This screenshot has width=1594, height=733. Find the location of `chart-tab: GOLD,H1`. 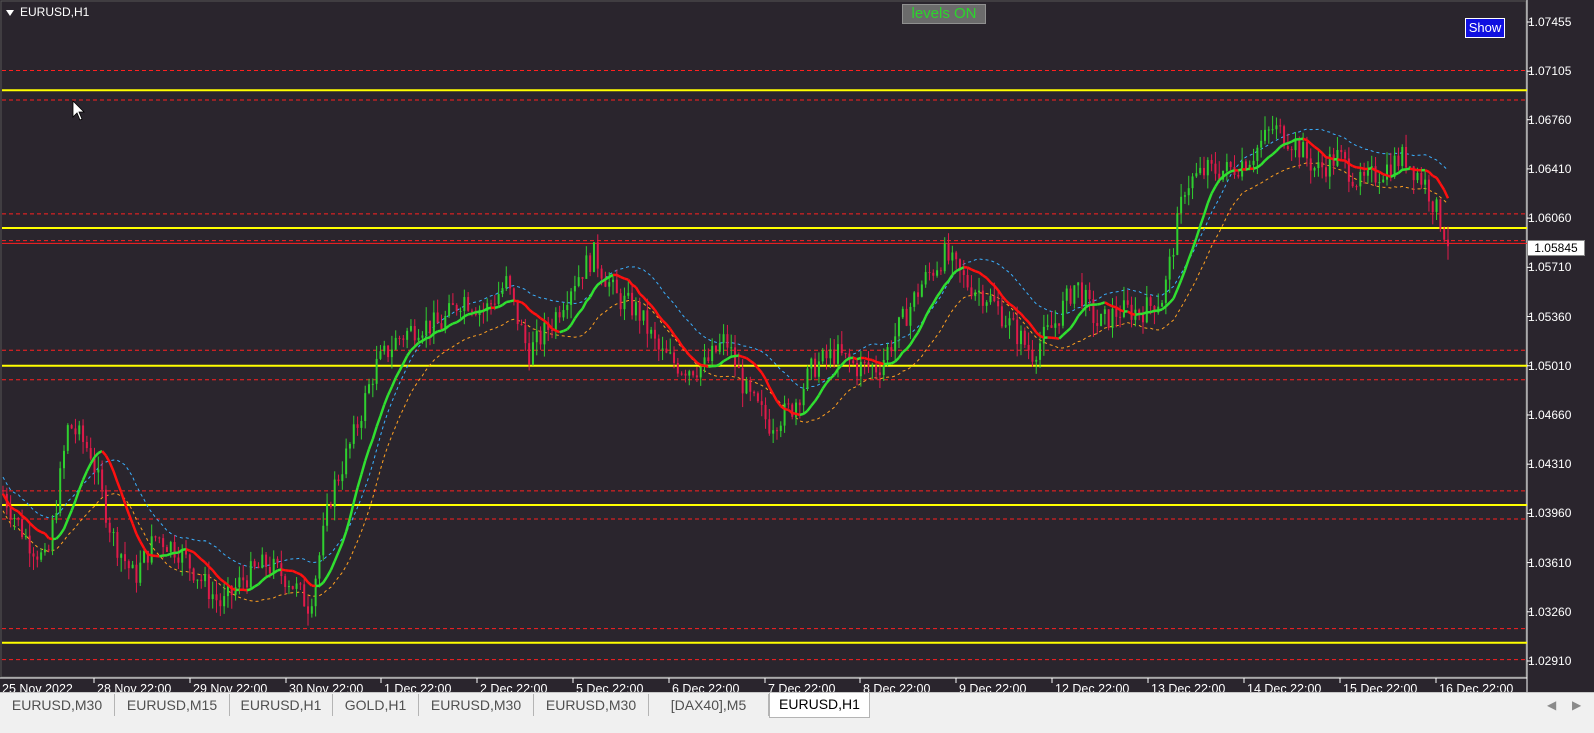

chart-tab: GOLD,H1 is located at coordinates (376, 705).